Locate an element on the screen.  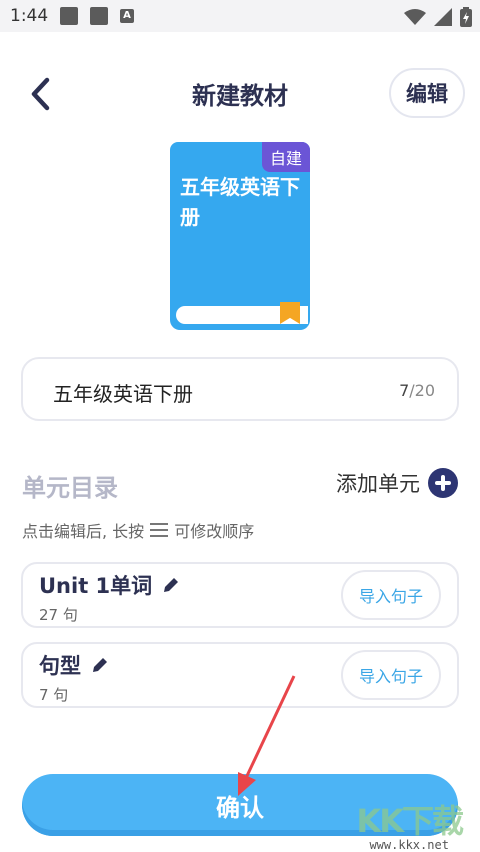
signal-icon is located at coordinates (443, 17).